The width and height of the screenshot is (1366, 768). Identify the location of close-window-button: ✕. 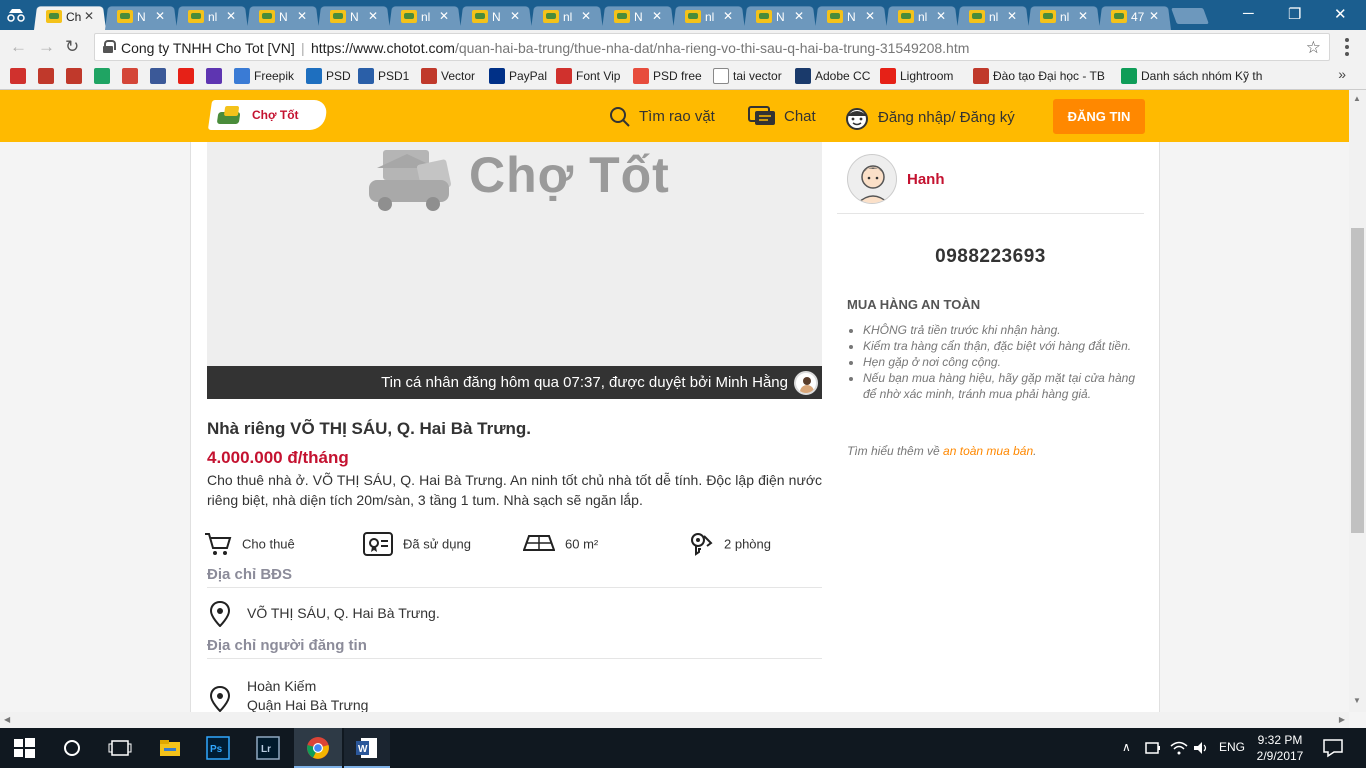
(1340, 14).